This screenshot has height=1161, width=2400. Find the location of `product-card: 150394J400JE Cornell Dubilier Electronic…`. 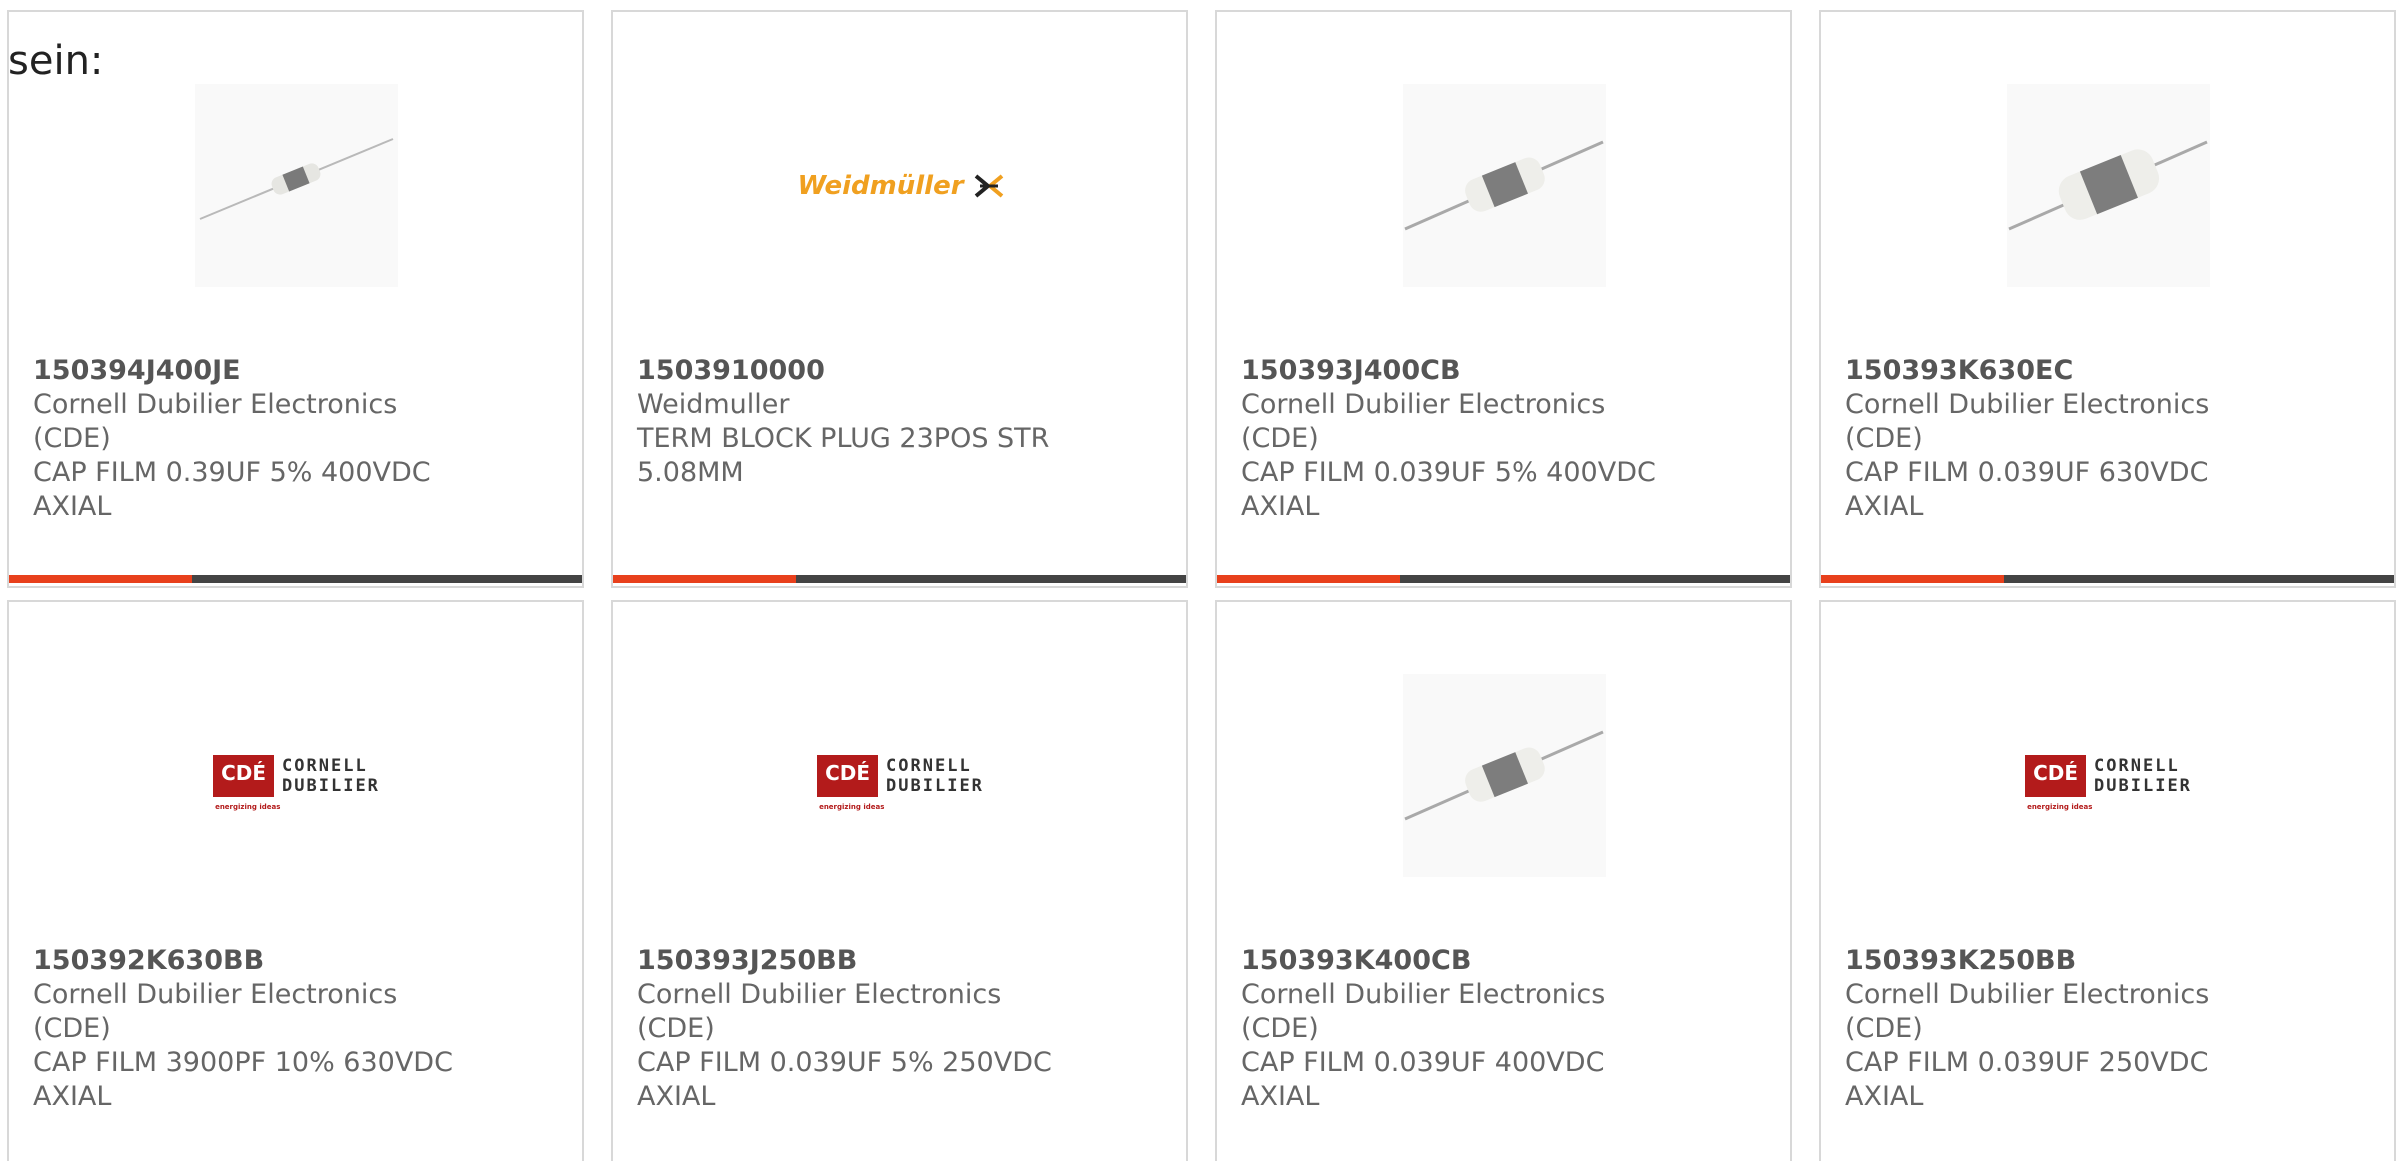

product-card: 150394J400JE Cornell Dubilier Electronic… is located at coordinates (295, 299).